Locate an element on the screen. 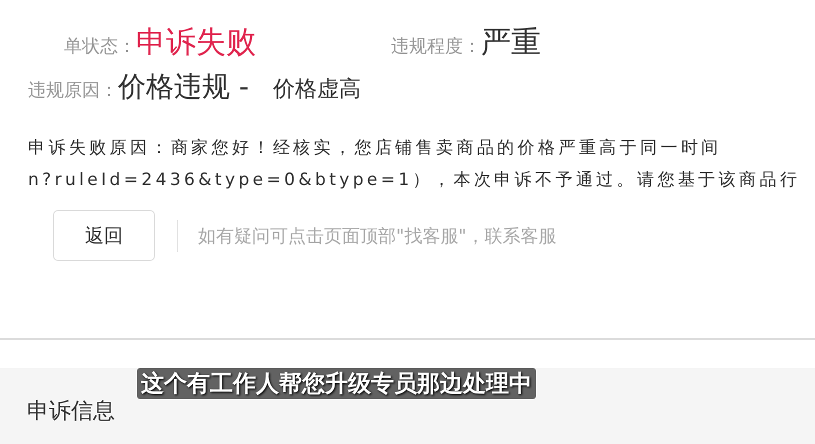 The height and width of the screenshot is (444, 815). severity-label: 违规程度： is located at coordinates (436, 46).